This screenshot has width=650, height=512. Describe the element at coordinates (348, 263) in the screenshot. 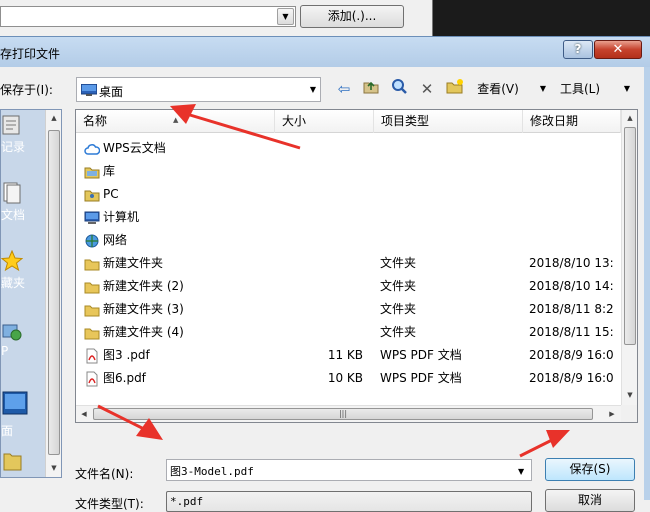

I see `file-row: 新建文件夹 文件夹 2018/8/10 13:` at that location.